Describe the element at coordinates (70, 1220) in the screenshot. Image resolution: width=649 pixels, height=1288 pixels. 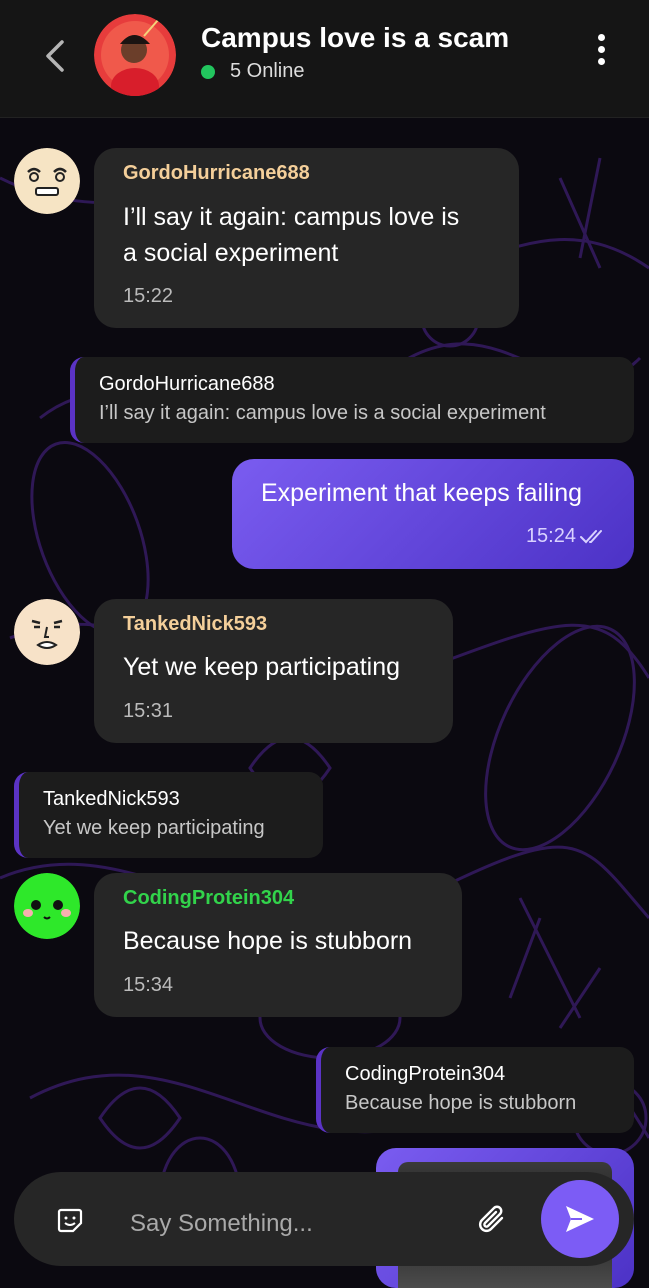
I see `sticker-icon` at that location.